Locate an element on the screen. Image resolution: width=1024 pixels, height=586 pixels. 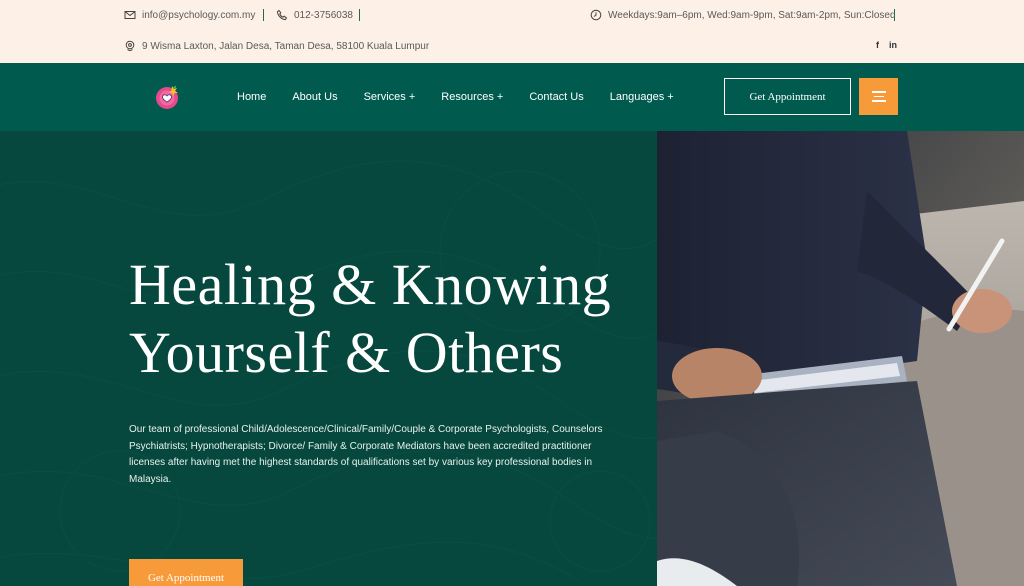
clock-icon is located at coordinates (596, 15).